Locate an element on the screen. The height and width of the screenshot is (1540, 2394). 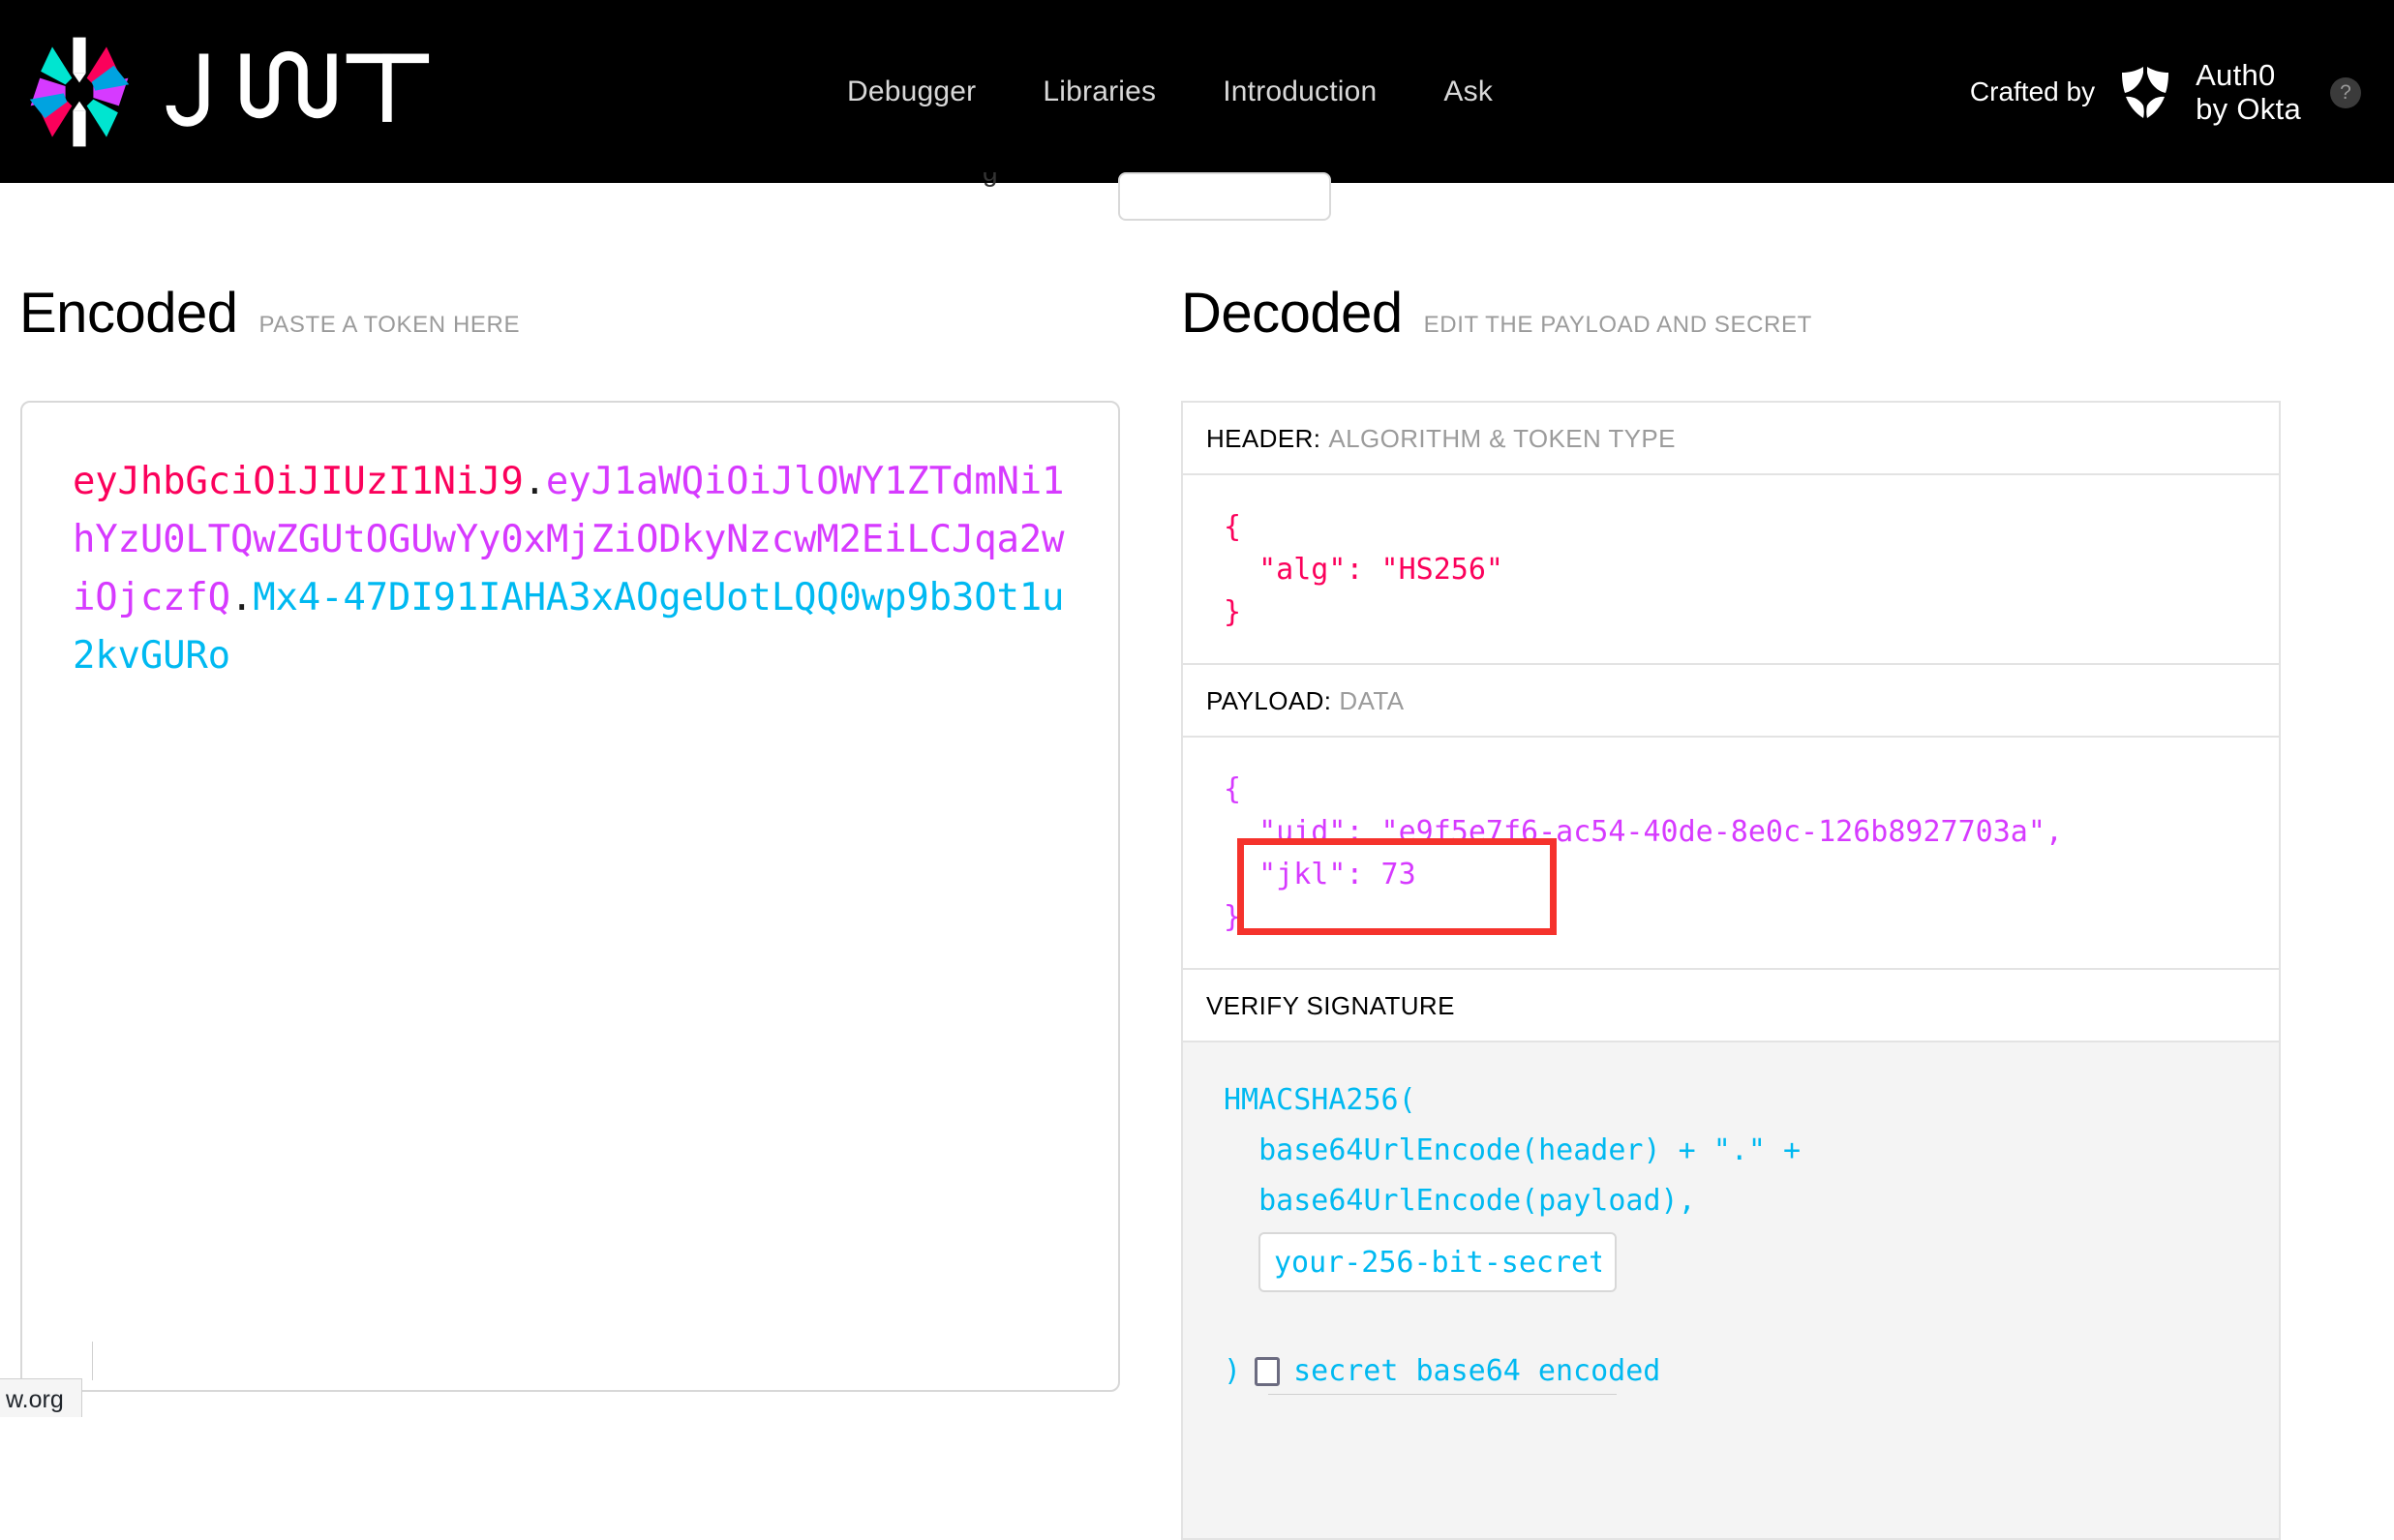
nav-item-introduction: Introduction is located at coordinates (1300, 92).